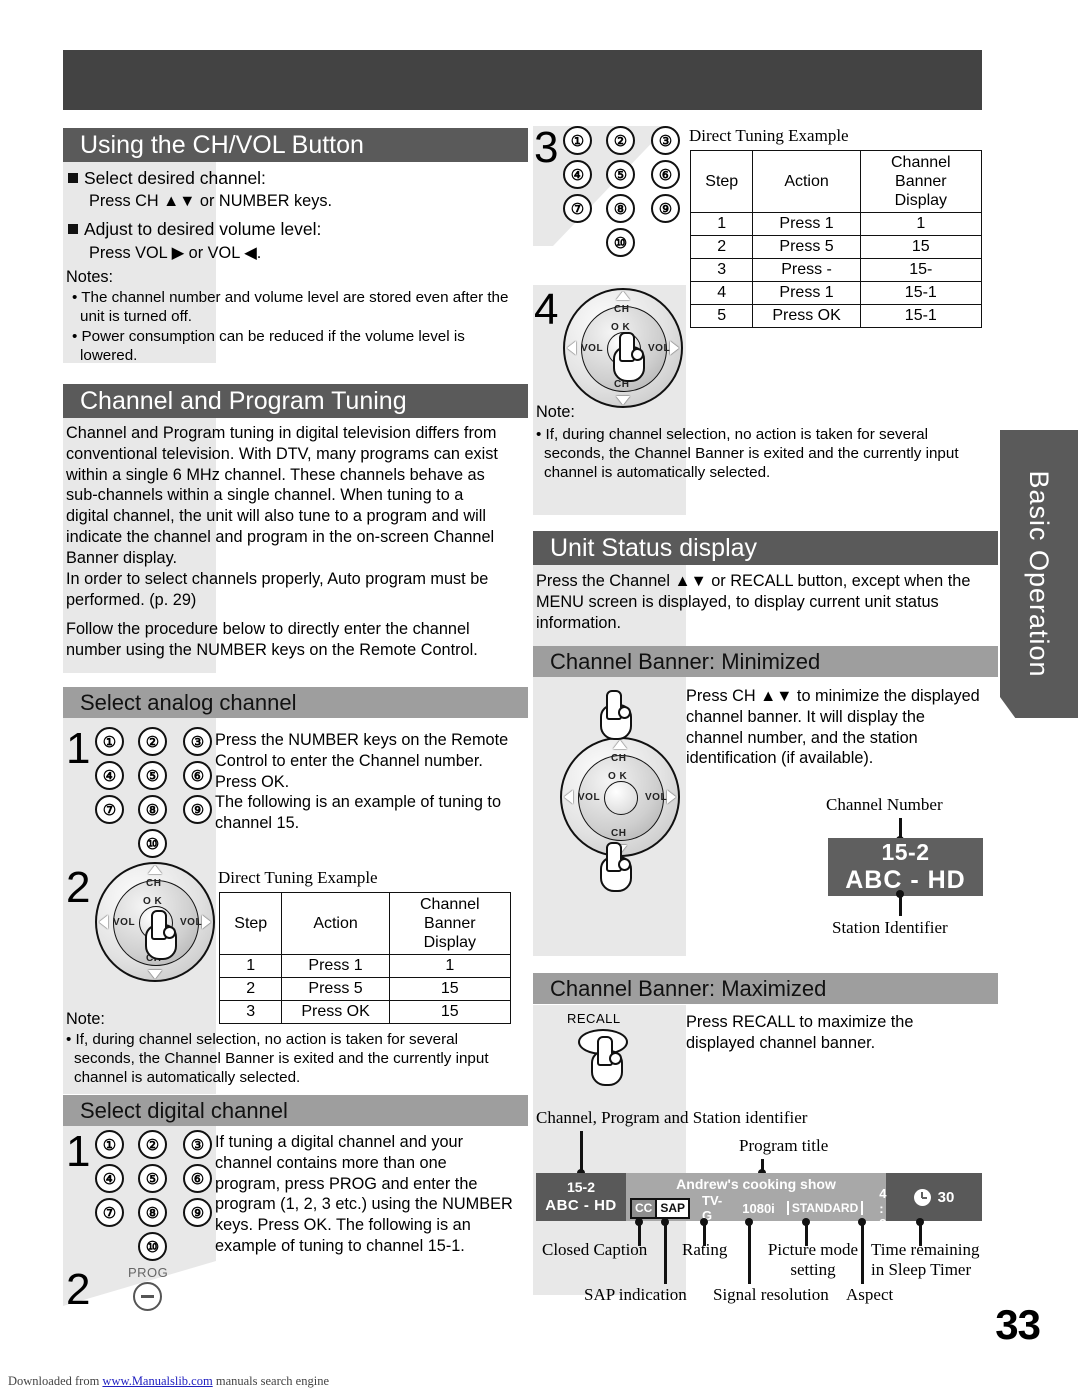  Describe the element at coordinates (160, 792) in the screenshot. I see `numeric-keypad-analog: ① ② ③ ④ ⑤ ⑥ ⑦ ⑧ ⑨ ⑩` at that location.